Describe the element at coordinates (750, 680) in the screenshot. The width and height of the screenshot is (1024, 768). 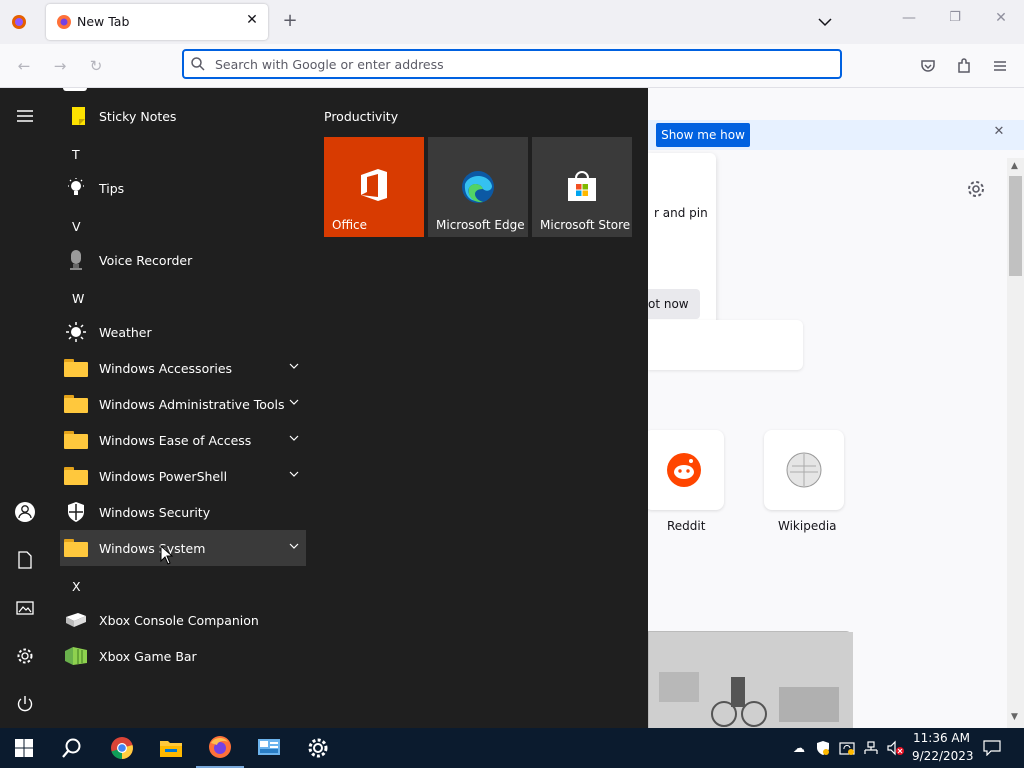
I see `story-image` at that location.